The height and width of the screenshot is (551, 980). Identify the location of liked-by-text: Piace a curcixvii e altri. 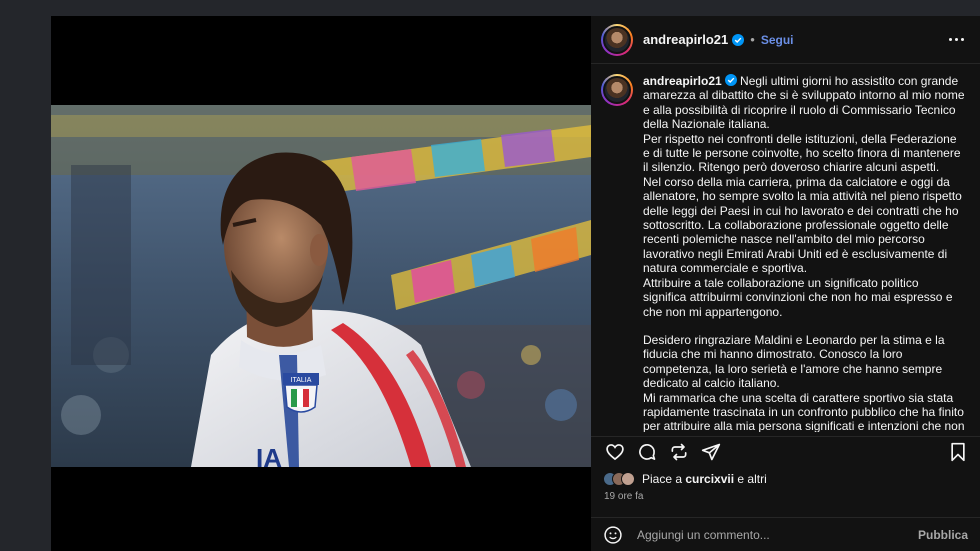
(704, 479).